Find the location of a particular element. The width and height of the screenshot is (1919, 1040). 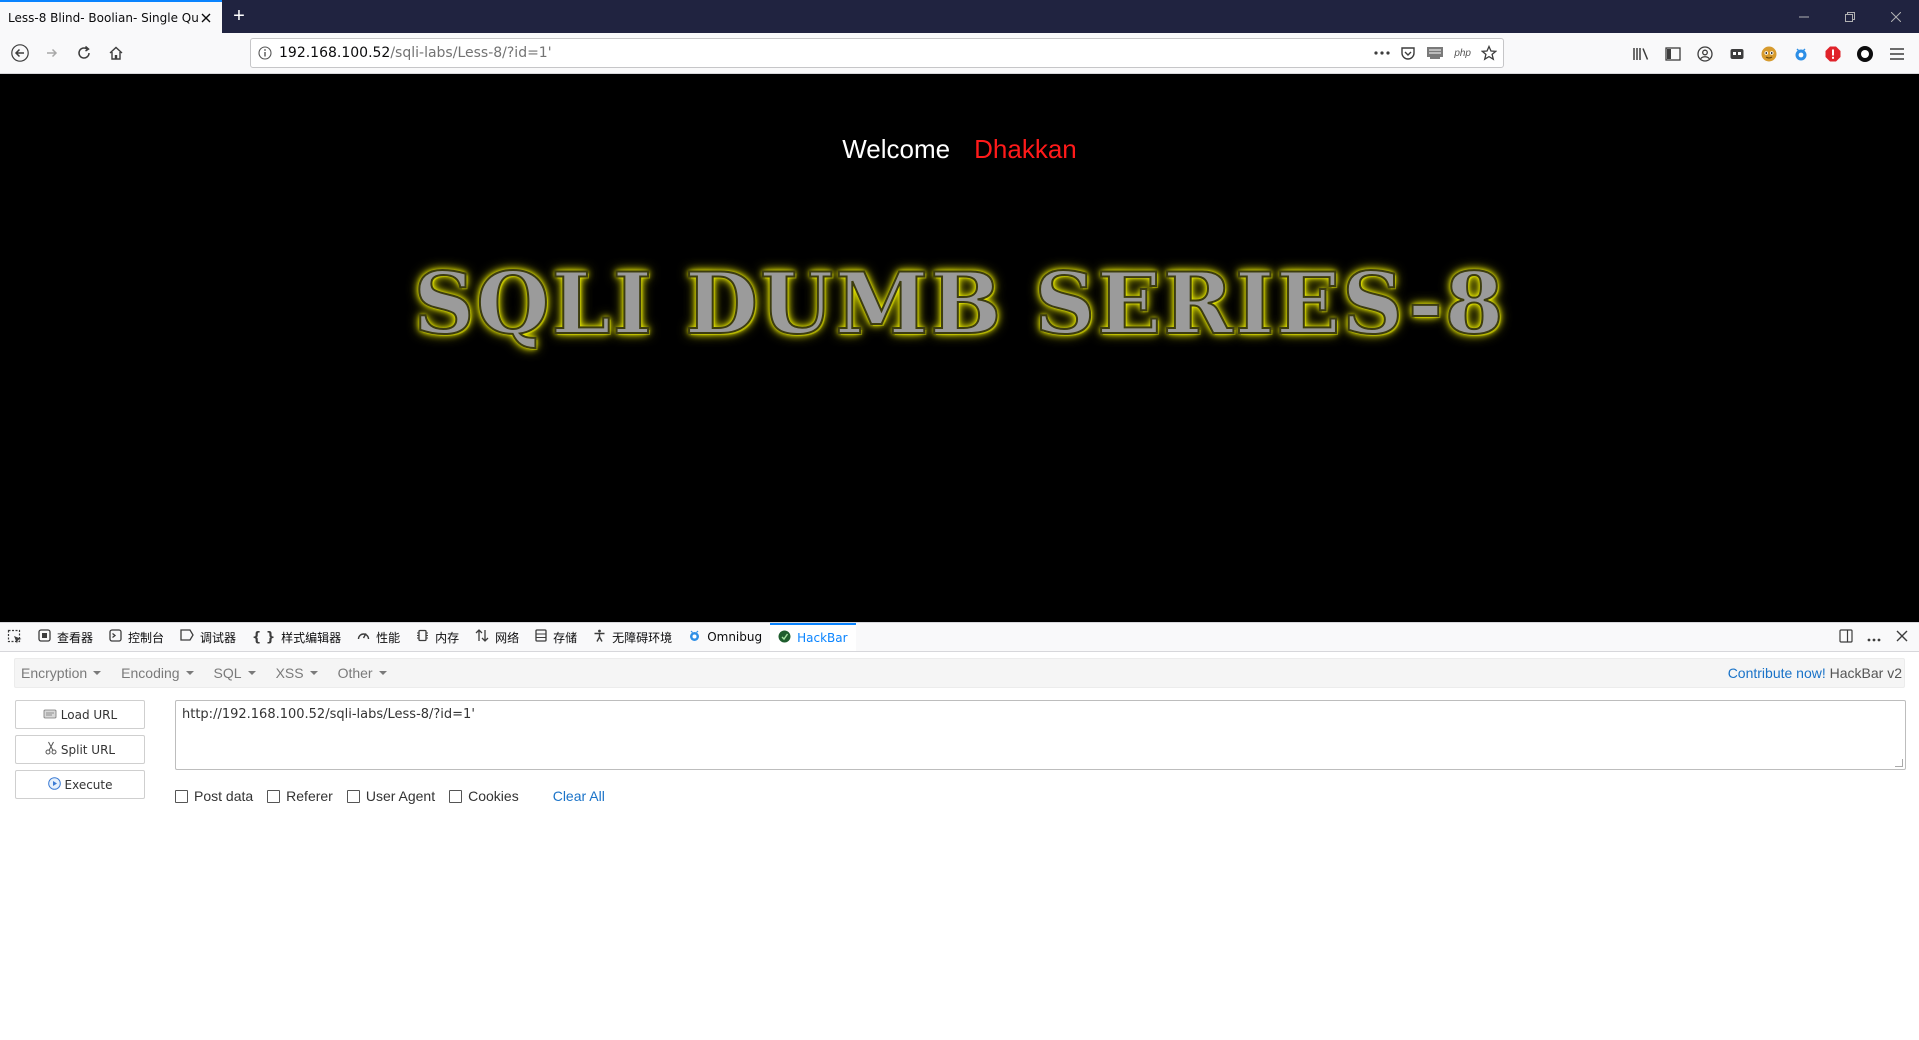

tab-storage: 存储 is located at coordinates (556, 637).